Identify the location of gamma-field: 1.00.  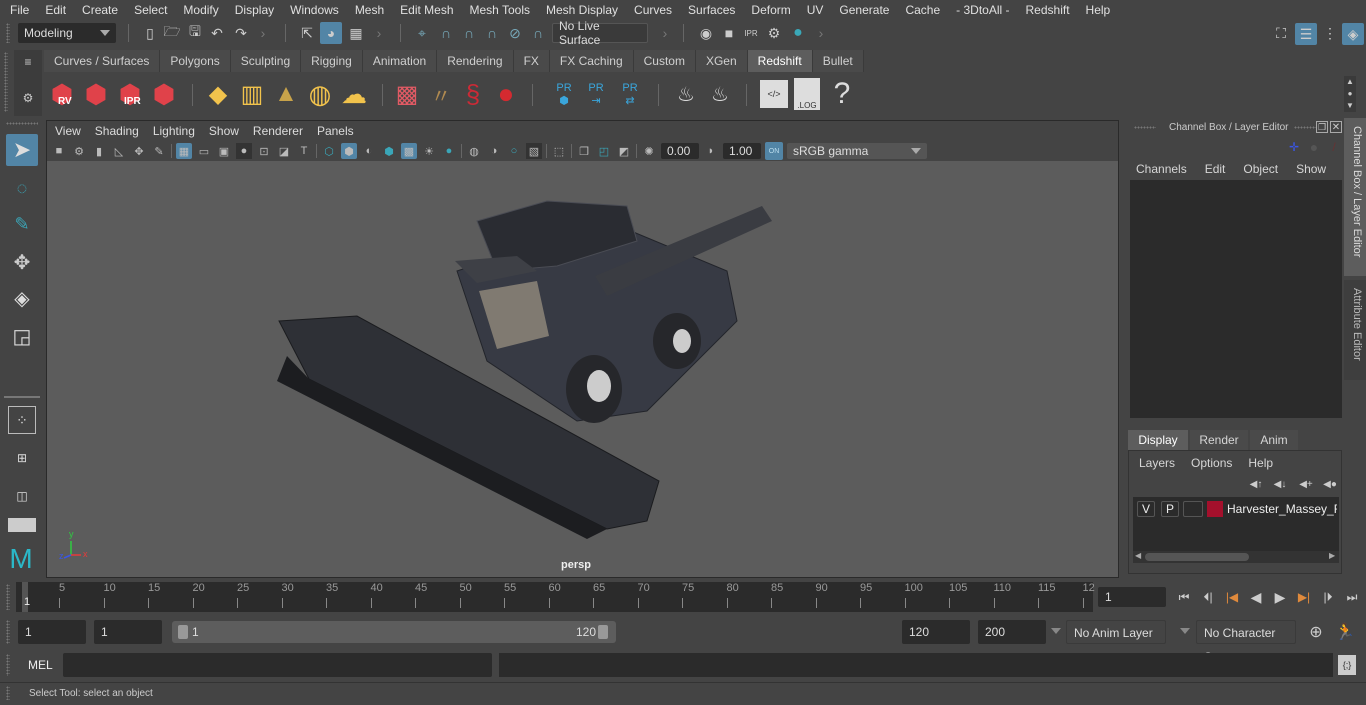
(742, 151).